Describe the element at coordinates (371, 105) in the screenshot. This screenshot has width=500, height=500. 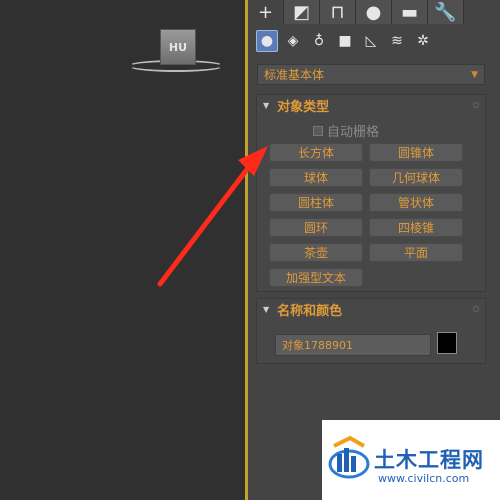
I see `object-type-rollout-header: ▼ 对象类型` at that location.